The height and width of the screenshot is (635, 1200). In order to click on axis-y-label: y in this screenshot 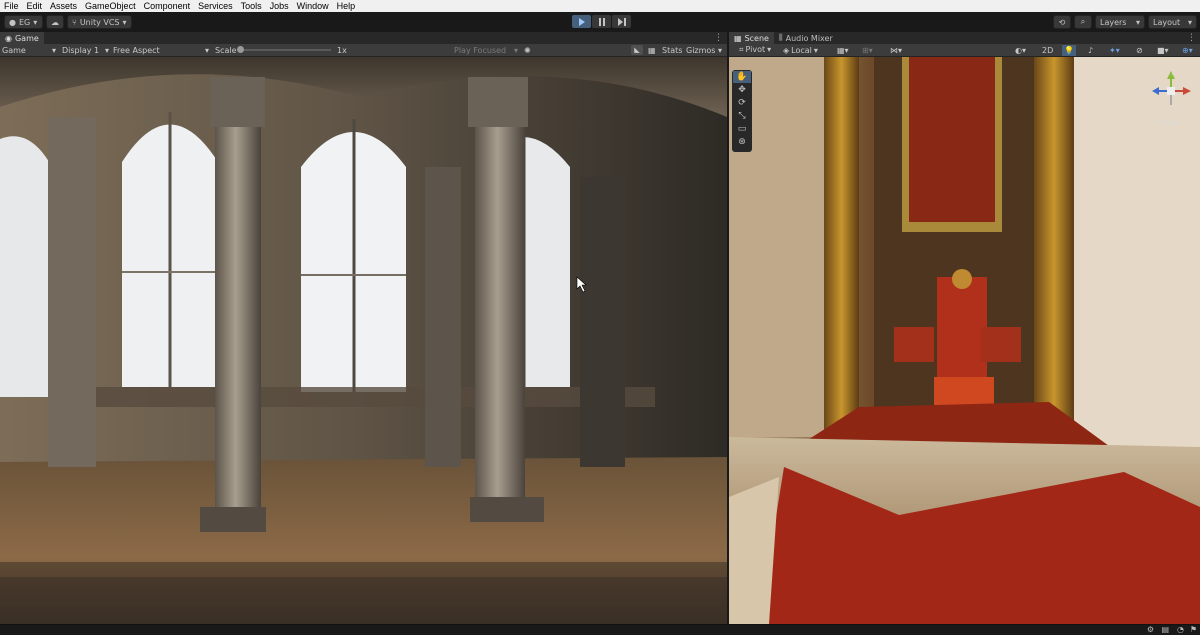, I will do `click(1173, 72)`.